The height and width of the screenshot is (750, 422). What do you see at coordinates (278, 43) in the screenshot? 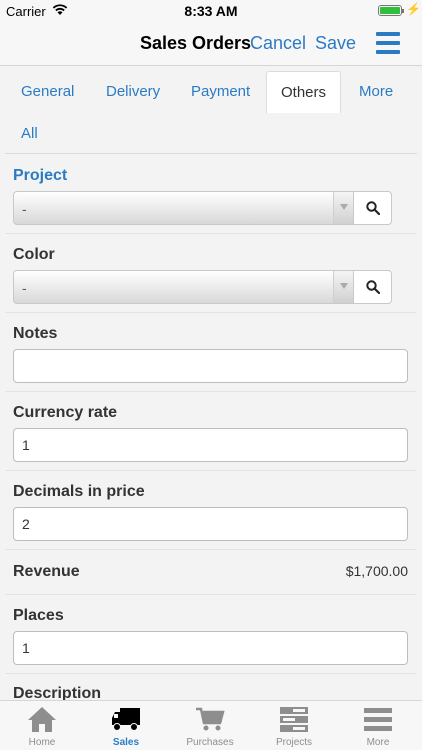
I see `cancel-button: Cancel` at bounding box center [278, 43].